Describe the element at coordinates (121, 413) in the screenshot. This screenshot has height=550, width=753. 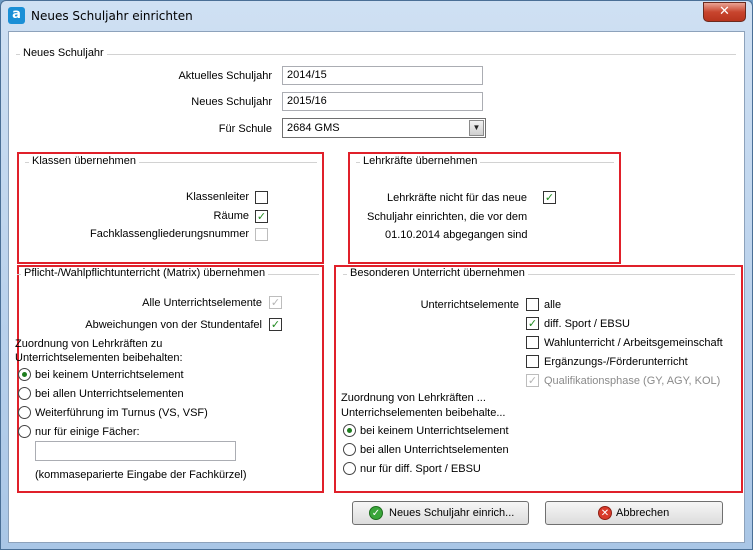
I see `pflicht-radio-turnus-label: Weiterführung im Turnus (VS, VSF)` at that location.